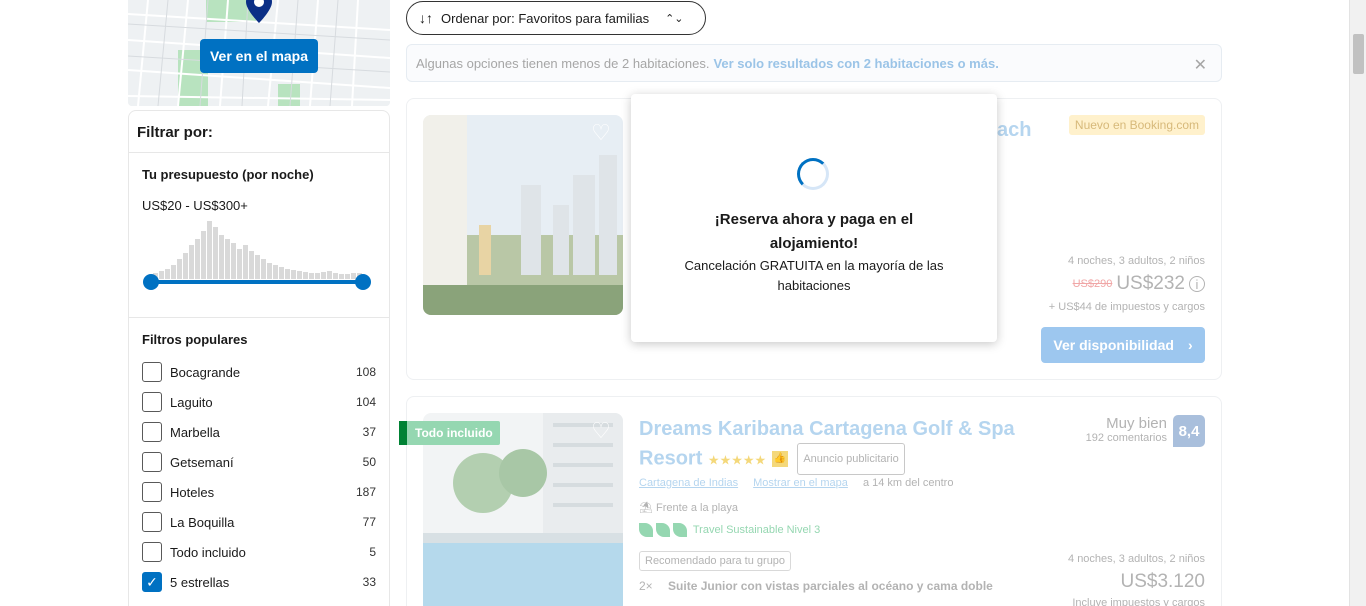  Describe the element at coordinates (1357, 303) in the screenshot. I see `page-scrollbar` at that location.